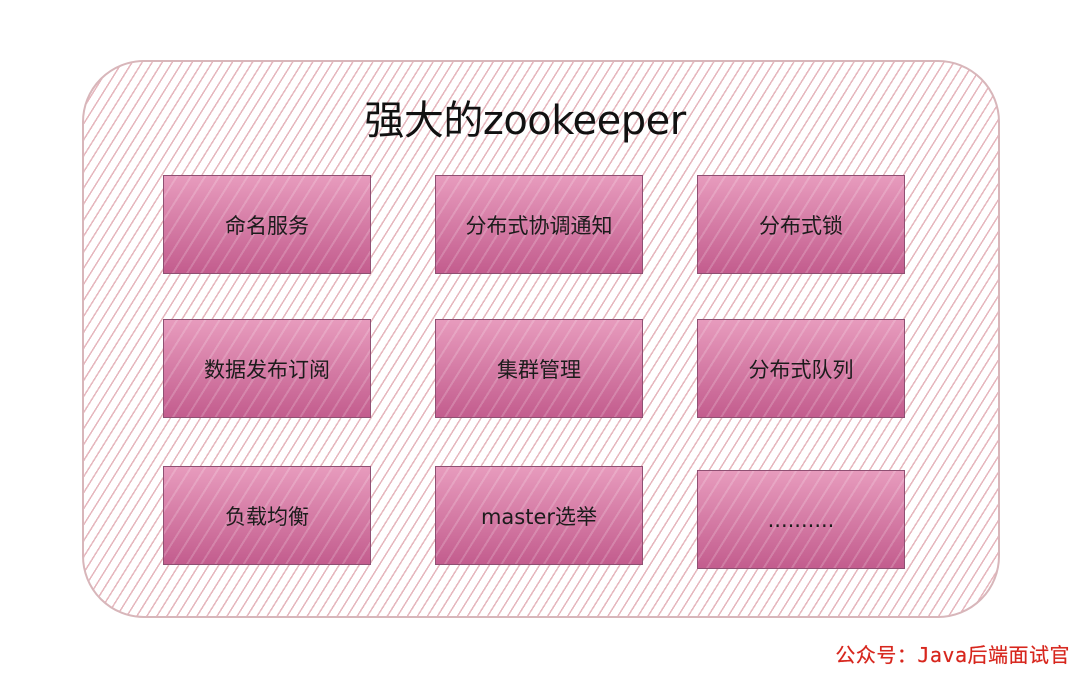  Describe the element at coordinates (539, 368) in the screenshot. I see `feature-box-cluster-management: 集群管理` at that location.